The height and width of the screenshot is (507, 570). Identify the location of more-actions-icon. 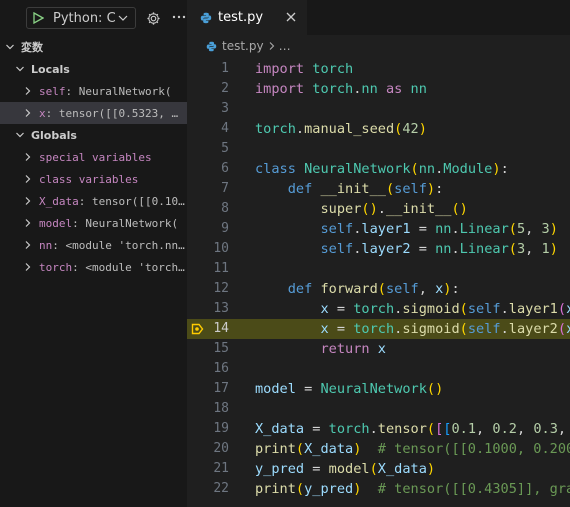
(179, 17).